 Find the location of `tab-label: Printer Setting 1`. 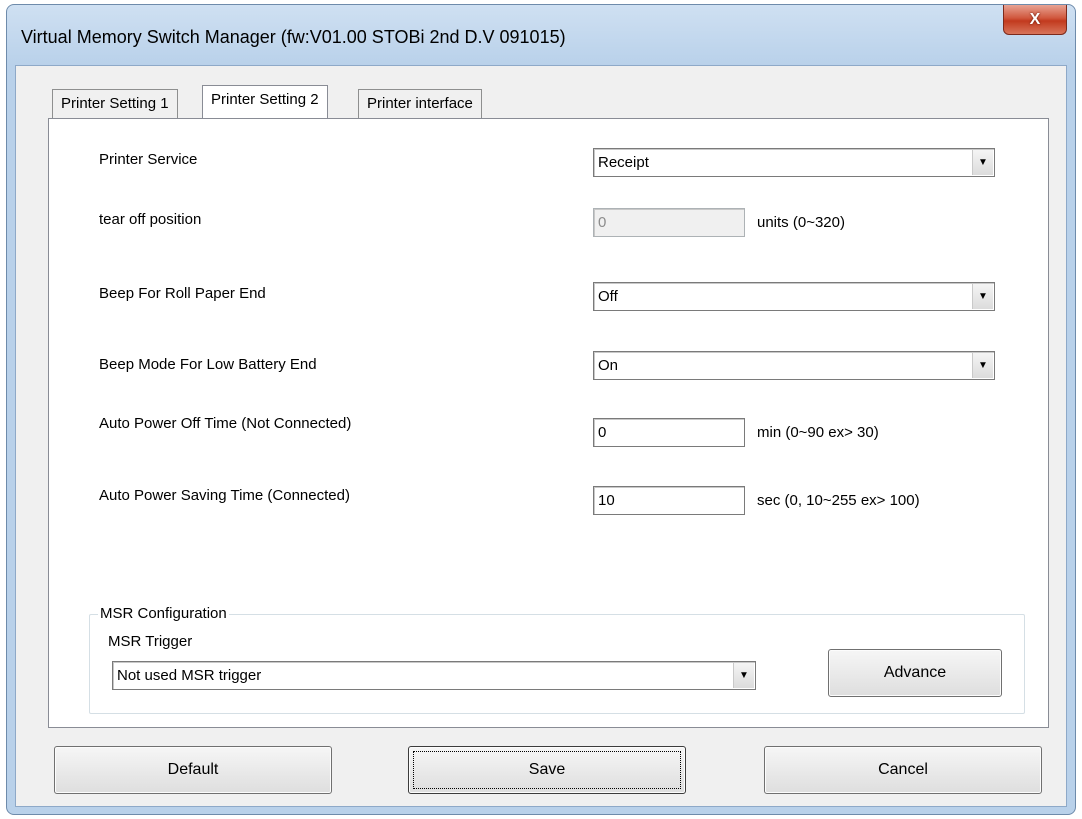

tab-label: Printer Setting 1 is located at coordinates (115, 103).